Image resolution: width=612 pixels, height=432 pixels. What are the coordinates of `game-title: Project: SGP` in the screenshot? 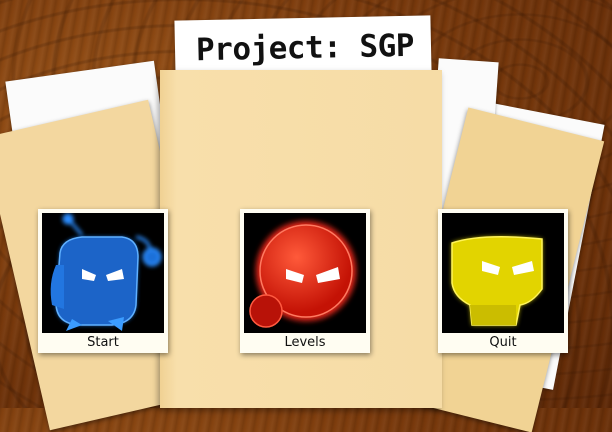 It's located at (305, 48).